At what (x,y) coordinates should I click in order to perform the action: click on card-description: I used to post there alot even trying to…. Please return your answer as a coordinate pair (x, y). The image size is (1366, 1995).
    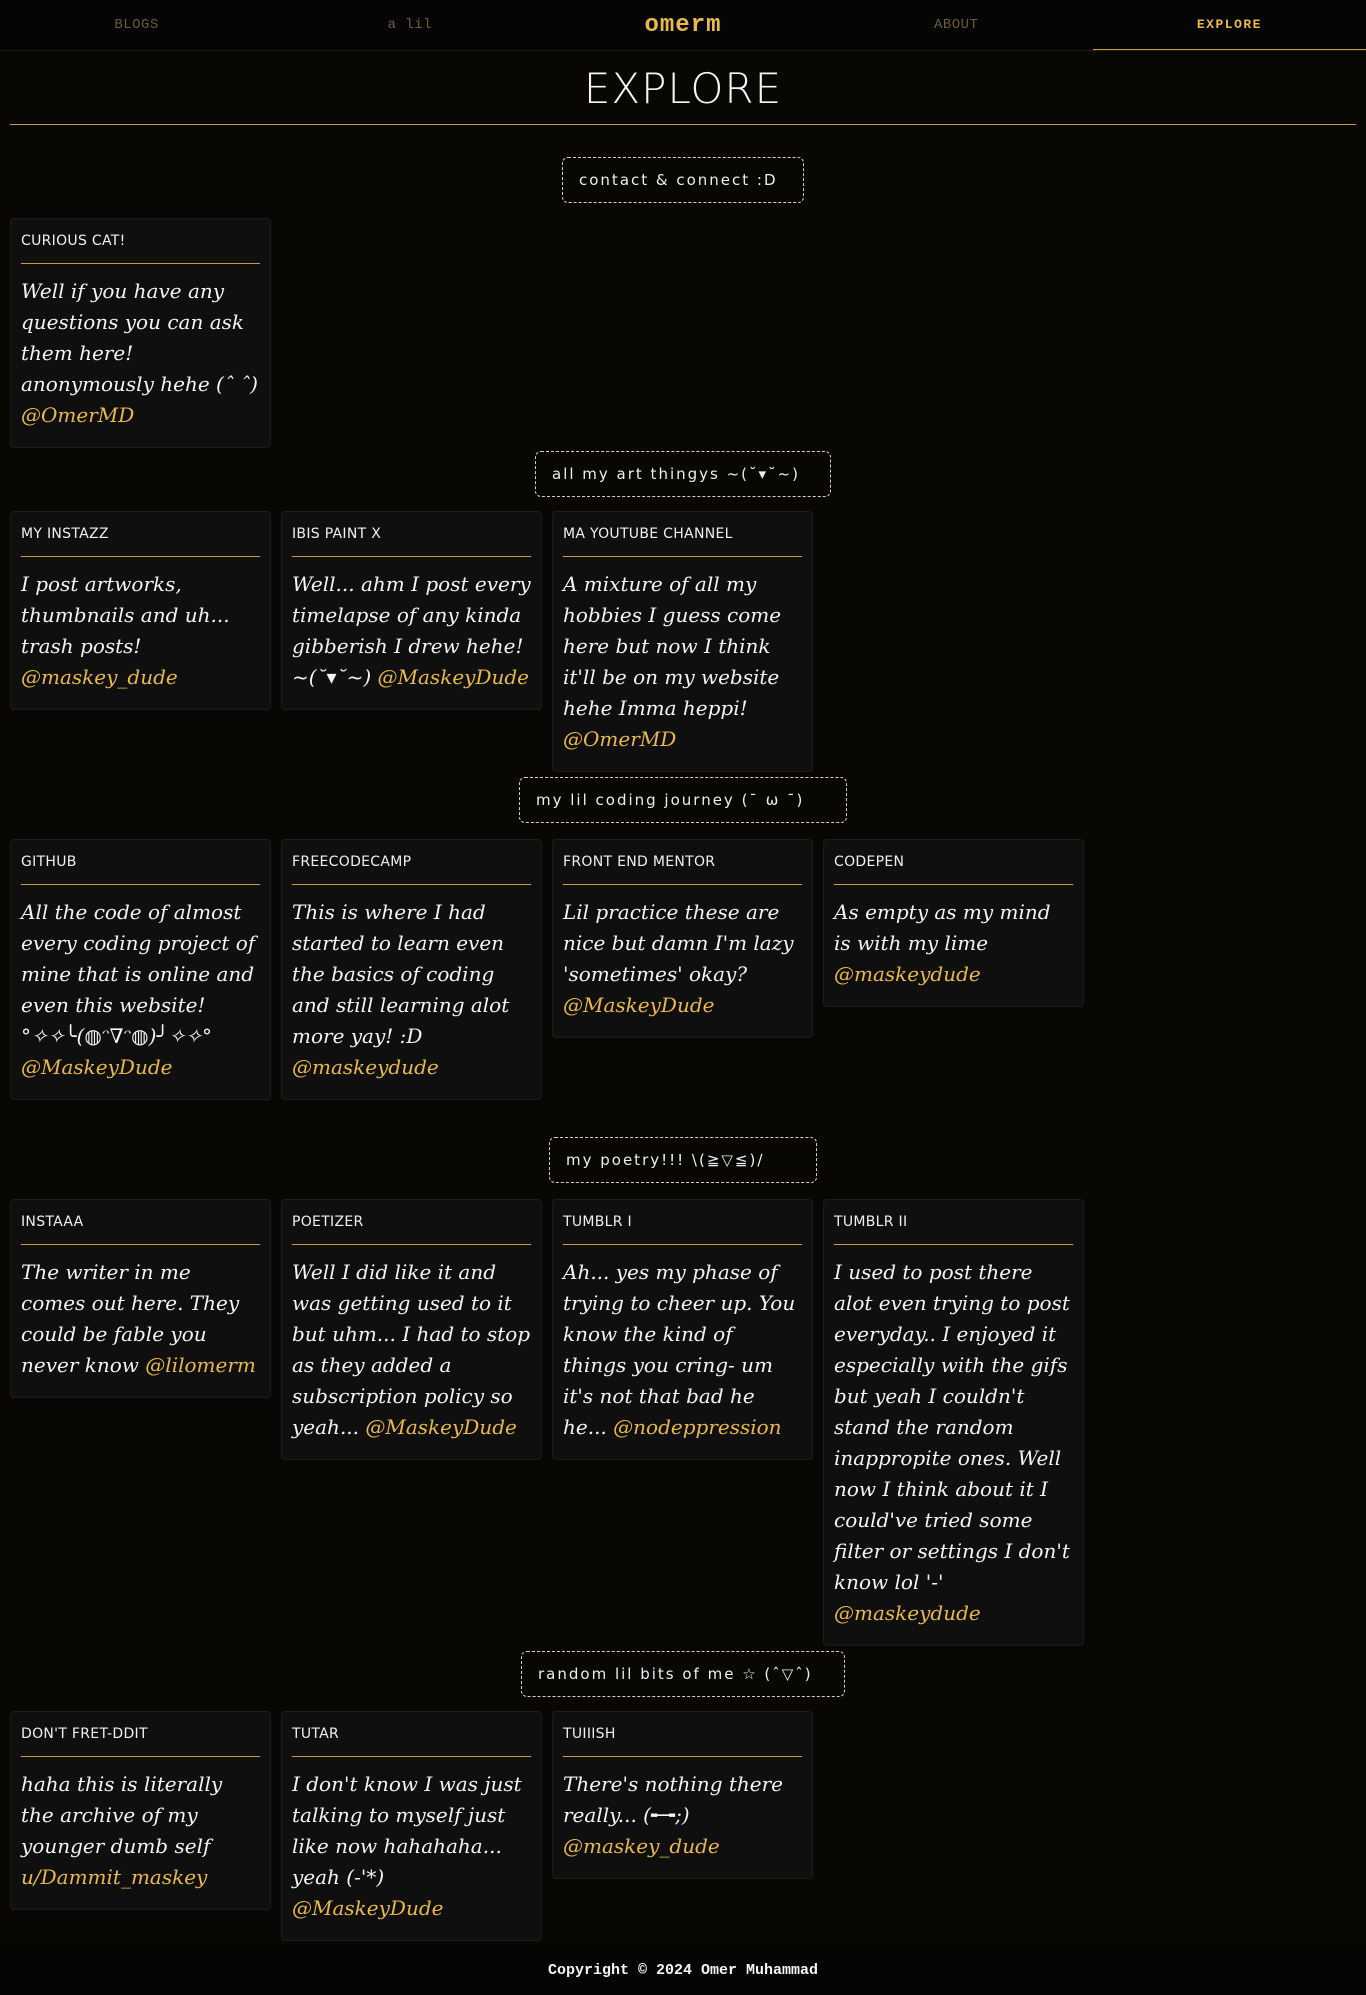
    Looking at the image, I should click on (952, 1442).